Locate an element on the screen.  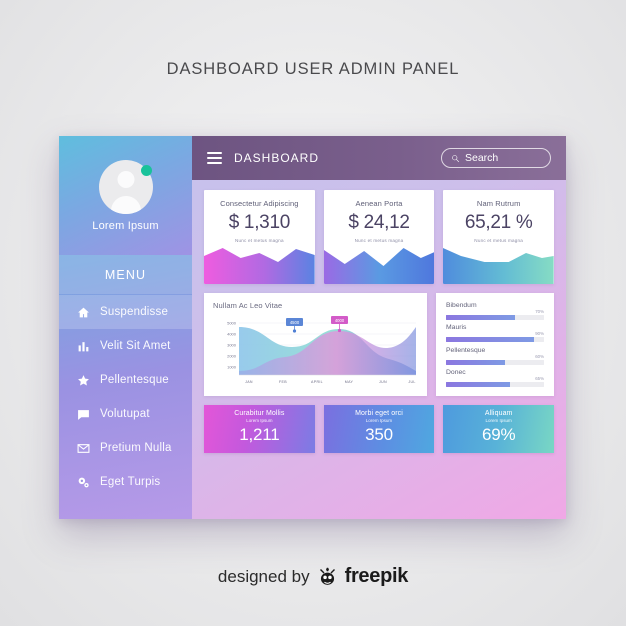
star-icon is located at coordinates (83, 380).